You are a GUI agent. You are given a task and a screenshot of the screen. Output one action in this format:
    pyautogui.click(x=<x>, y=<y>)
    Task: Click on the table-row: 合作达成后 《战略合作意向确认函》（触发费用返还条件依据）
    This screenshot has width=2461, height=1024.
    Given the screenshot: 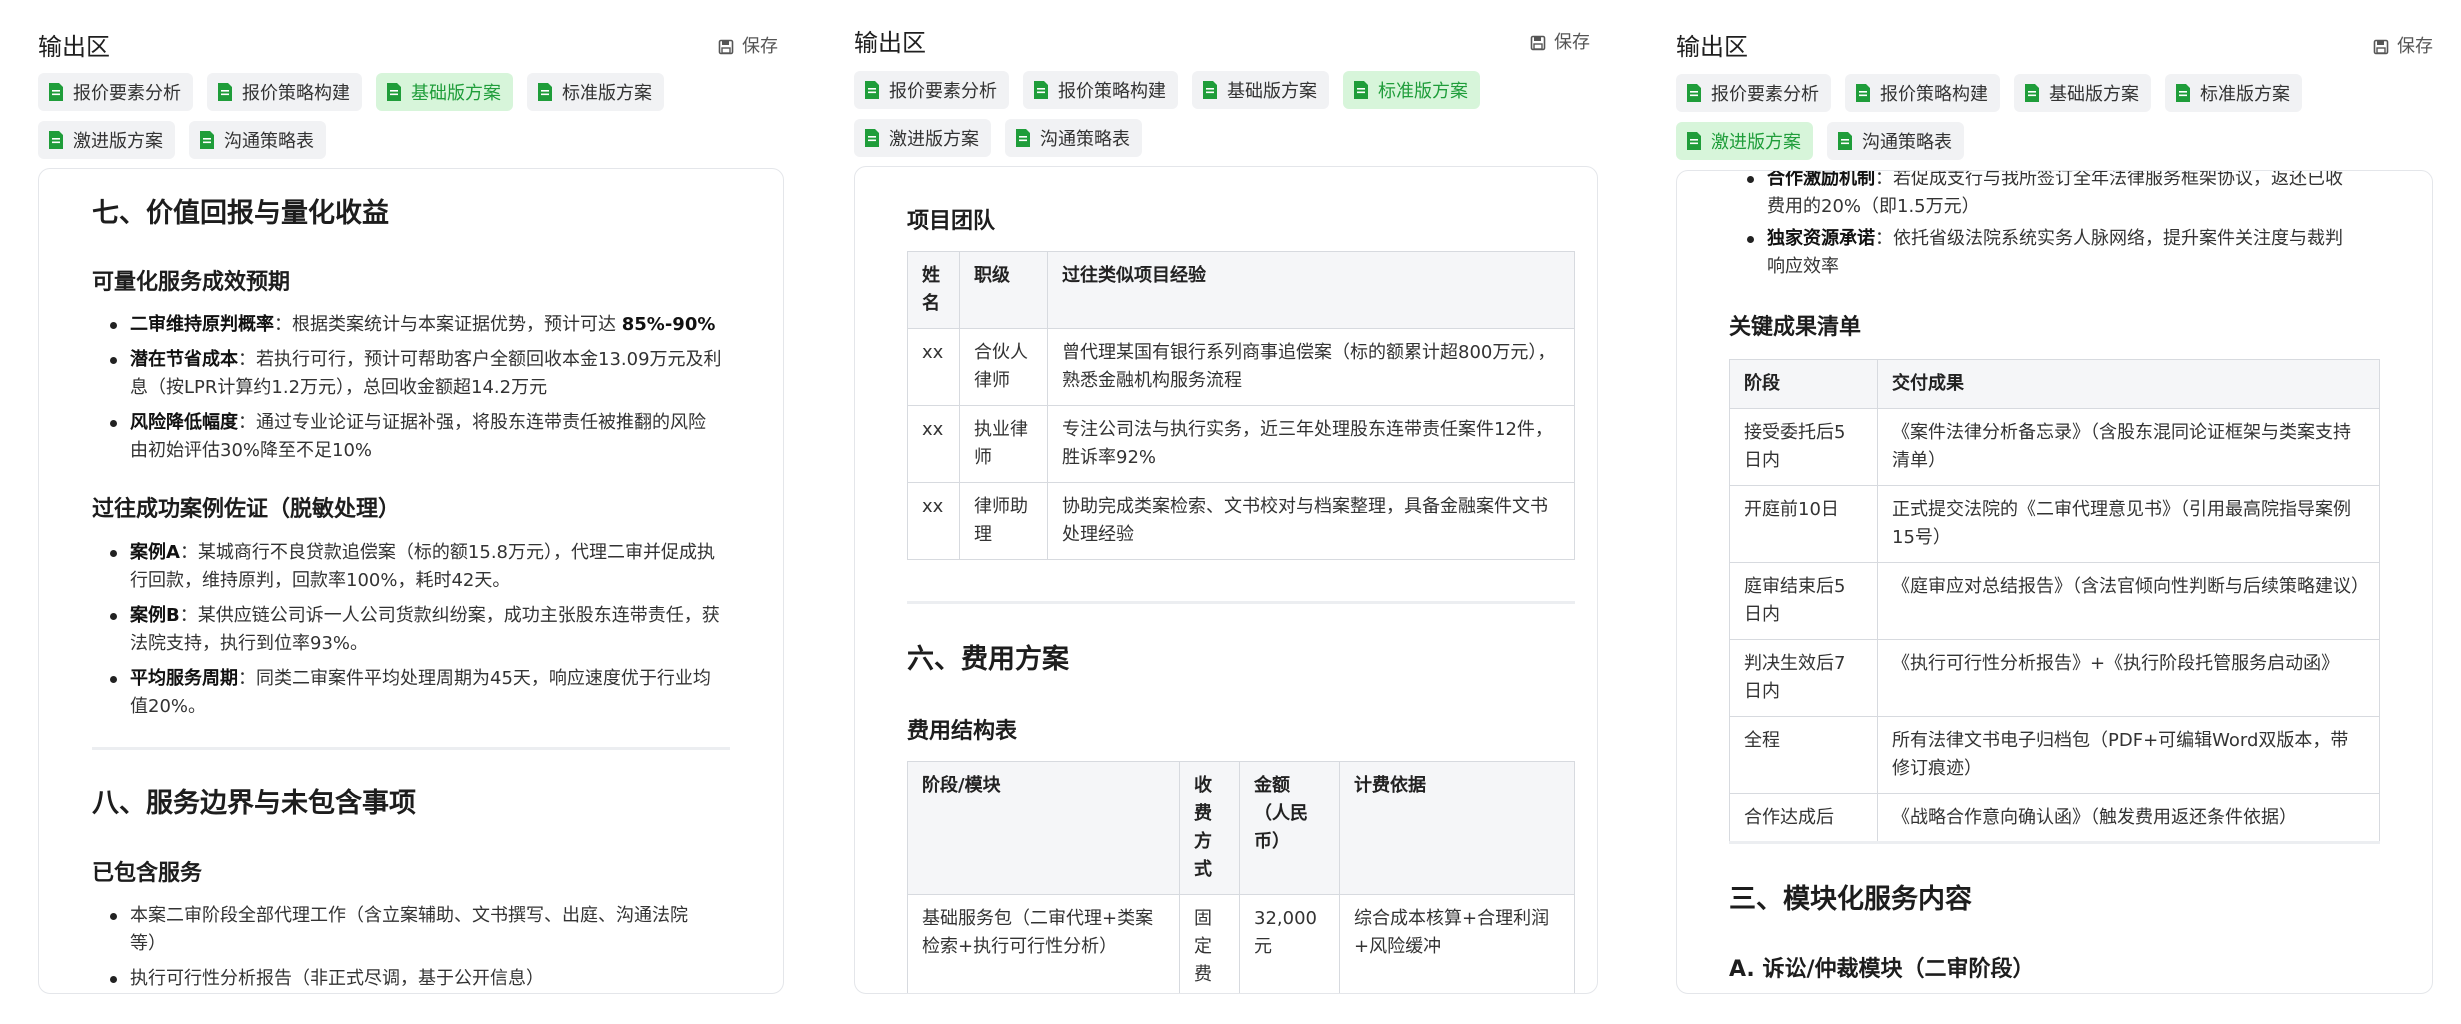 What is the action you would take?
    pyautogui.click(x=2054, y=818)
    